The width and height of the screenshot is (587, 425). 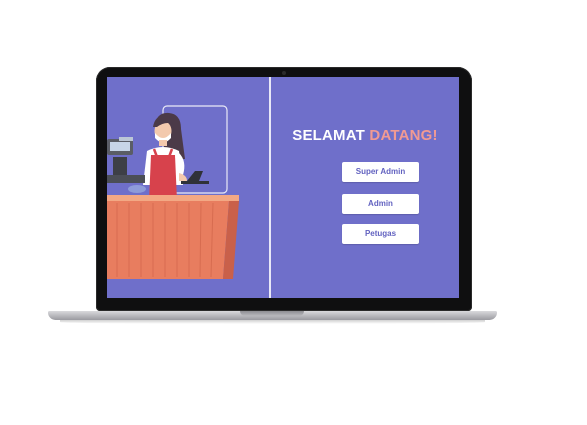 I want to click on welcome-heading: SELAMAT DATANG!, so click(x=365, y=135).